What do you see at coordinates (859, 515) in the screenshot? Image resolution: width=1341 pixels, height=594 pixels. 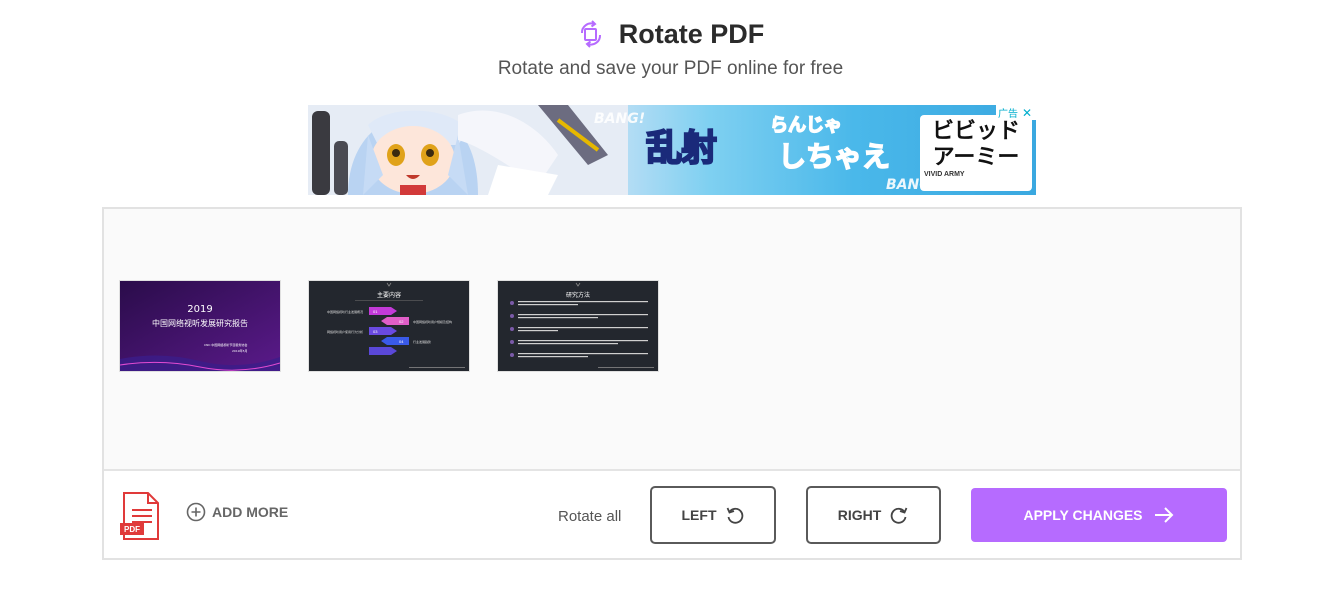 I see `rotate-right-label: RIGHT` at bounding box center [859, 515].